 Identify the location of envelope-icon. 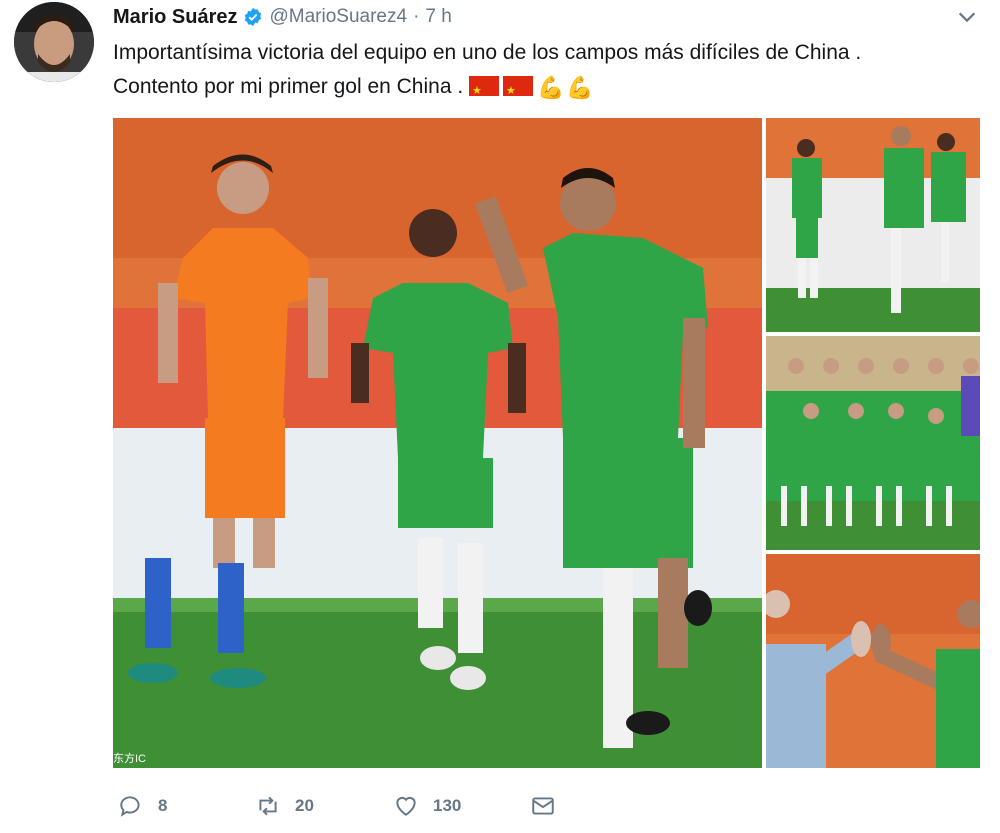
(543, 806).